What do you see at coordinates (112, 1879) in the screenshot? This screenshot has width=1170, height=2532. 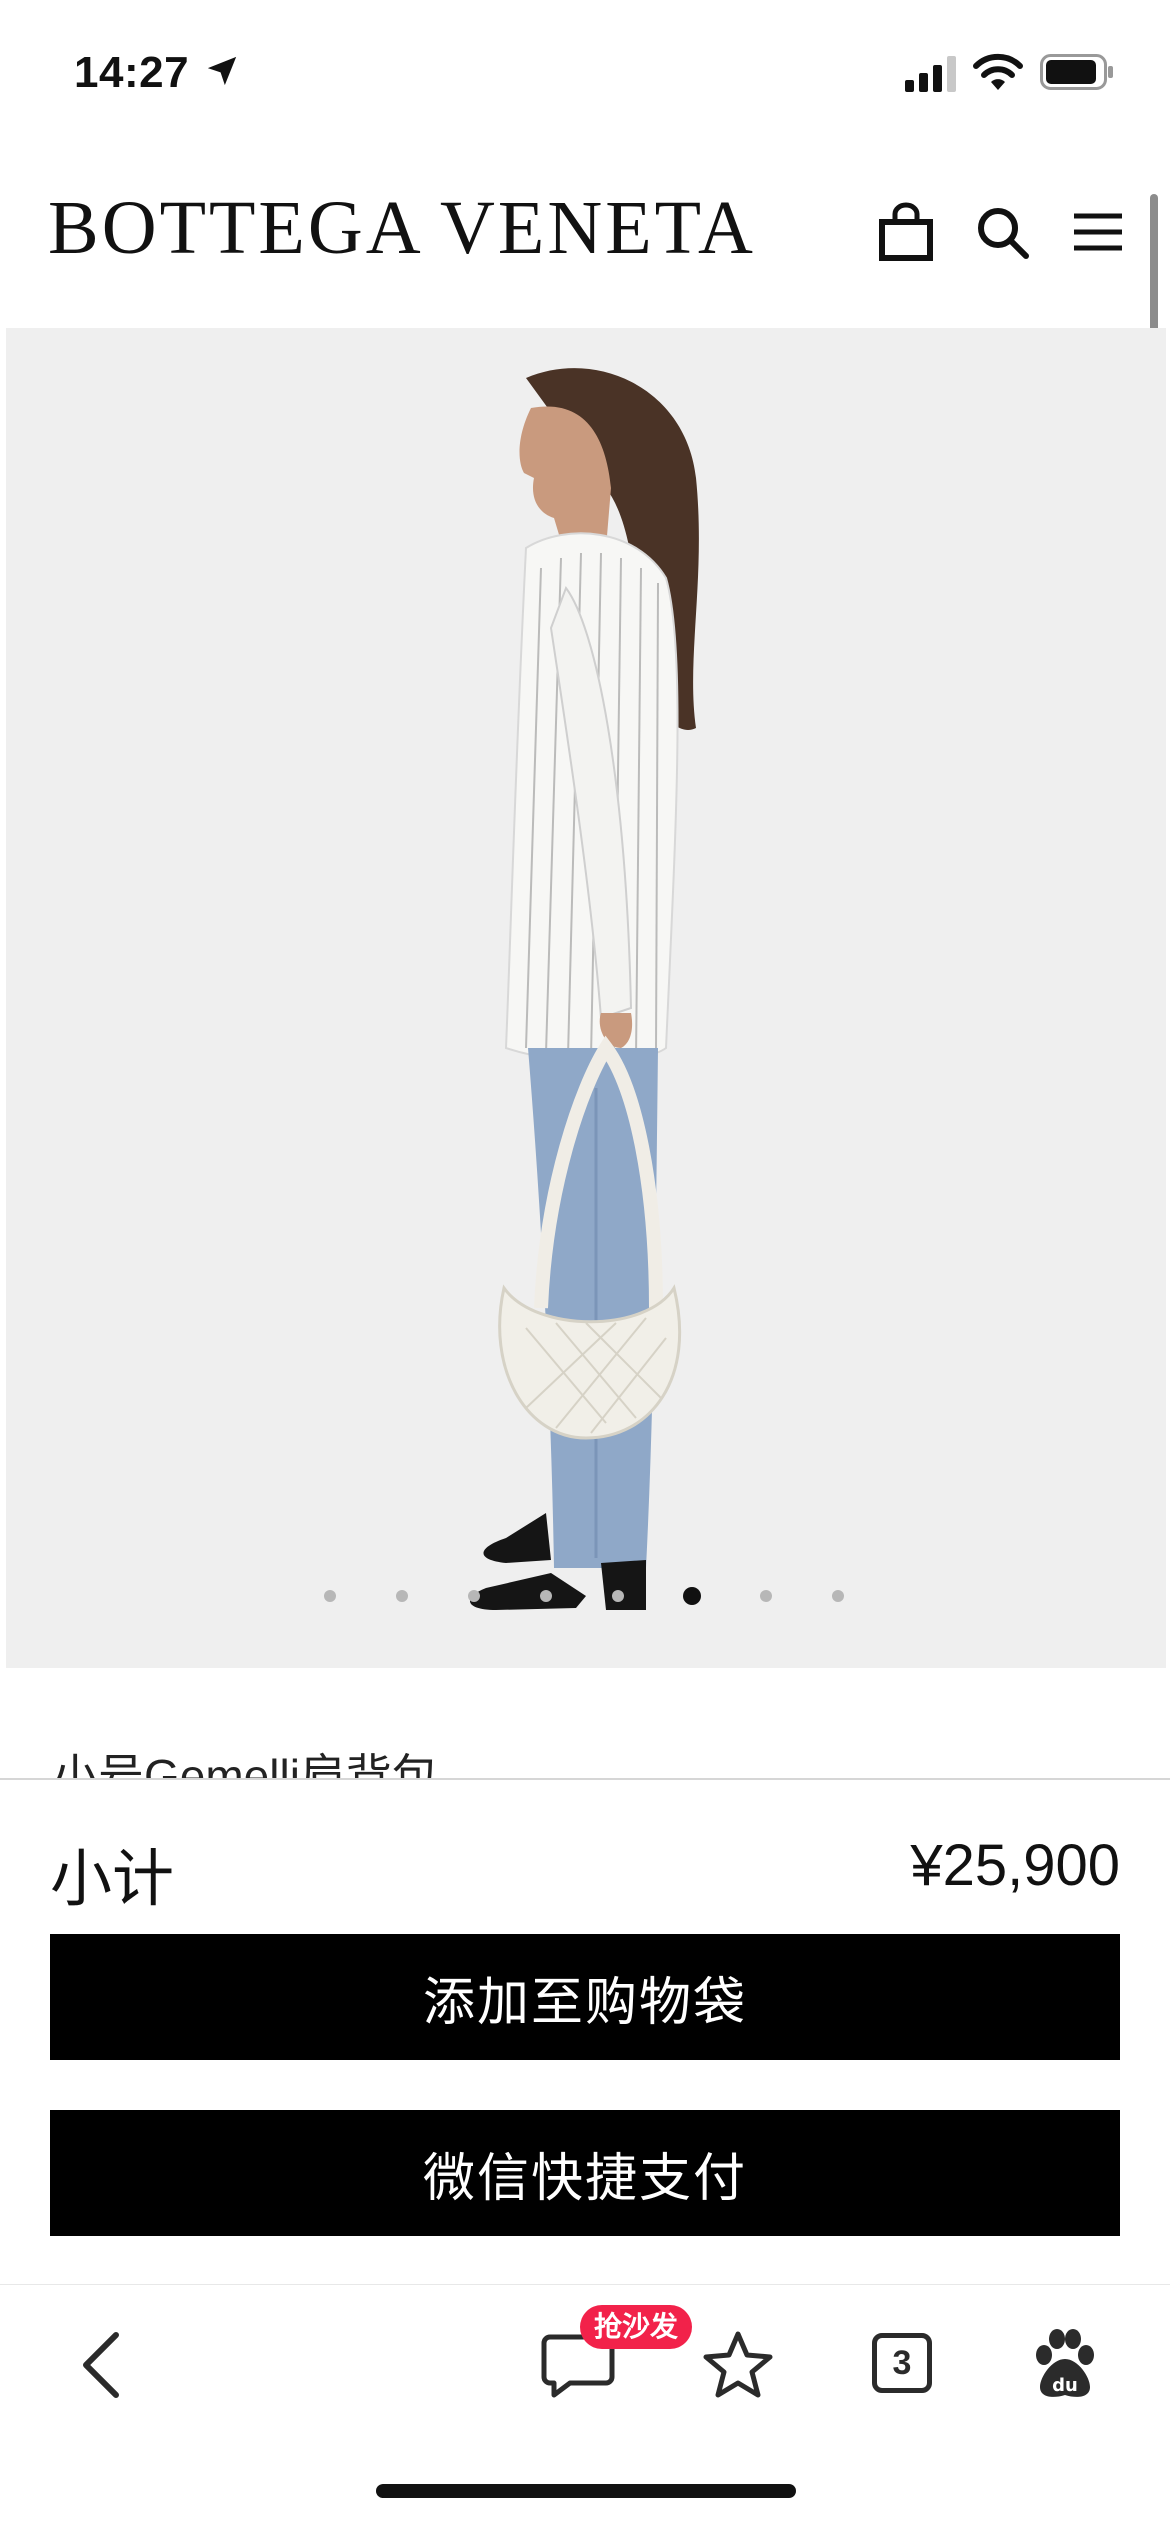 I see `subtotal-label: 小计` at bounding box center [112, 1879].